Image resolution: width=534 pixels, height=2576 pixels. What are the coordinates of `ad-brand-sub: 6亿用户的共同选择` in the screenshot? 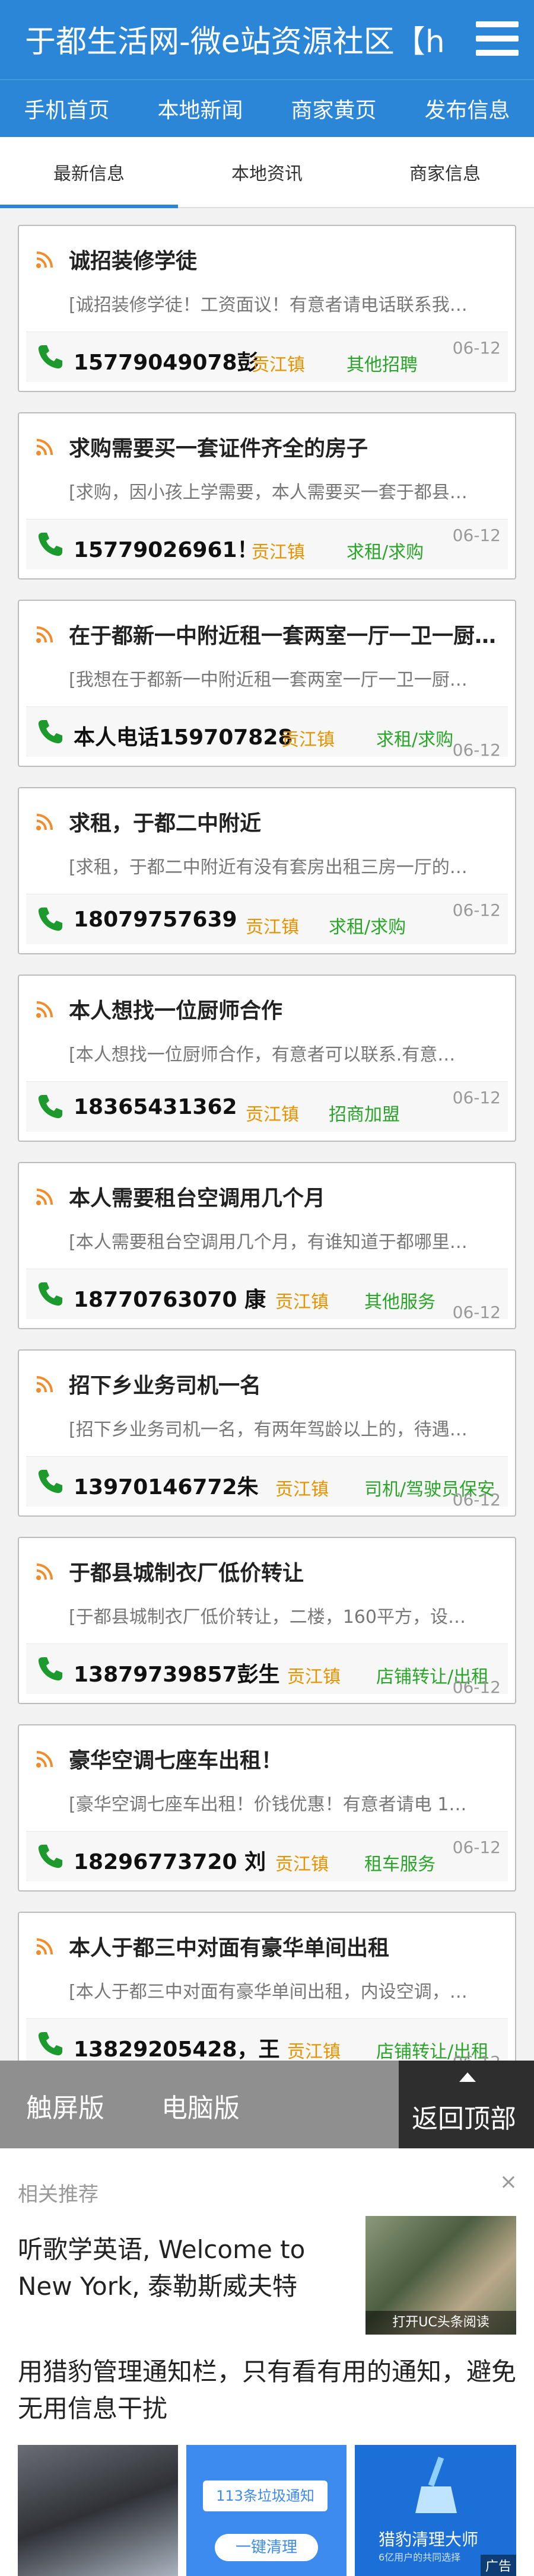 It's located at (420, 2557).